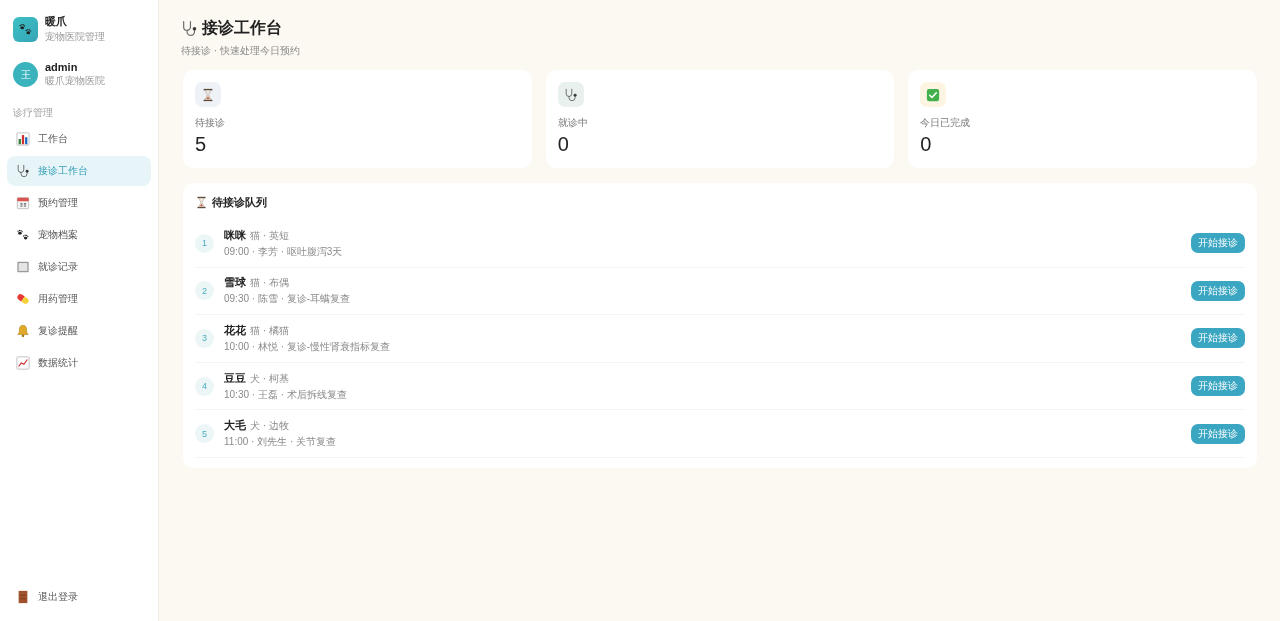 This screenshot has width=1280, height=621. What do you see at coordinates (79, 363) in the screenshot?
I see `sidebar-item: 数据统计` at bounding box center [79, 363].